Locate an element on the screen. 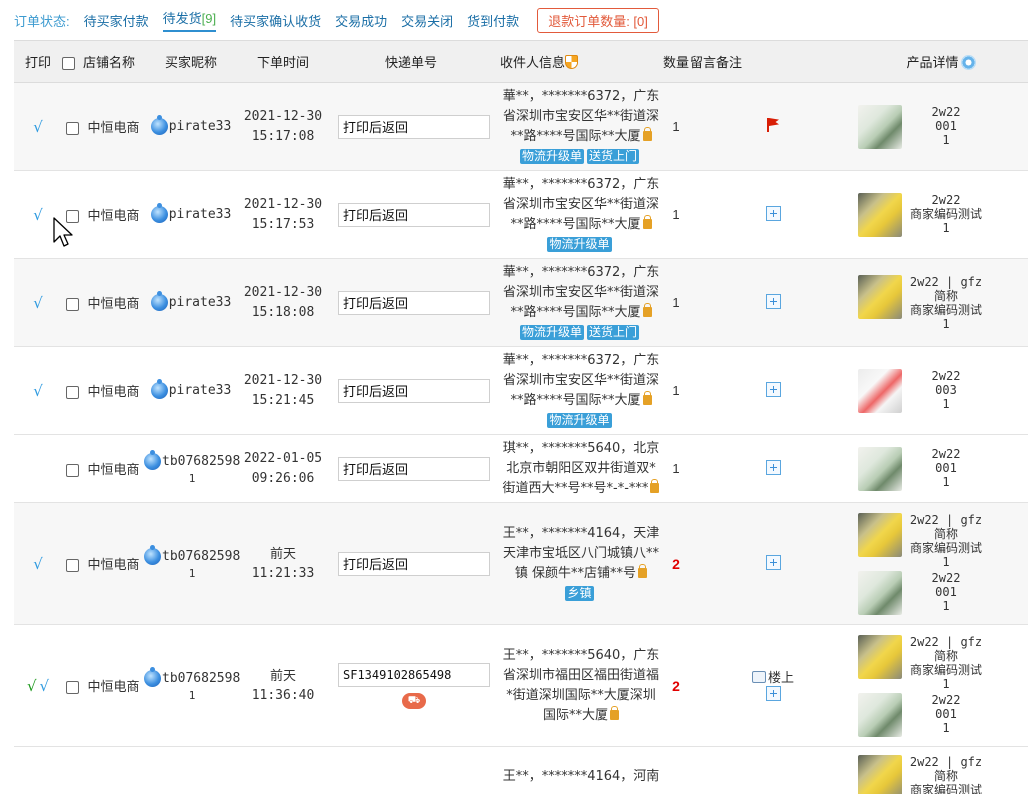 The height and width of the screenshot is (794, 1028). buyer-cell: tb07682598 1 is located at coordinates (192, 563).